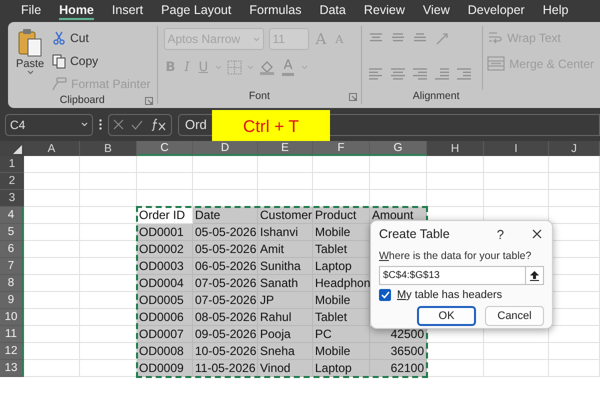  Describe the element at coordinates (12, 215) in the screenshot. I see `row-header: 4` at that location.